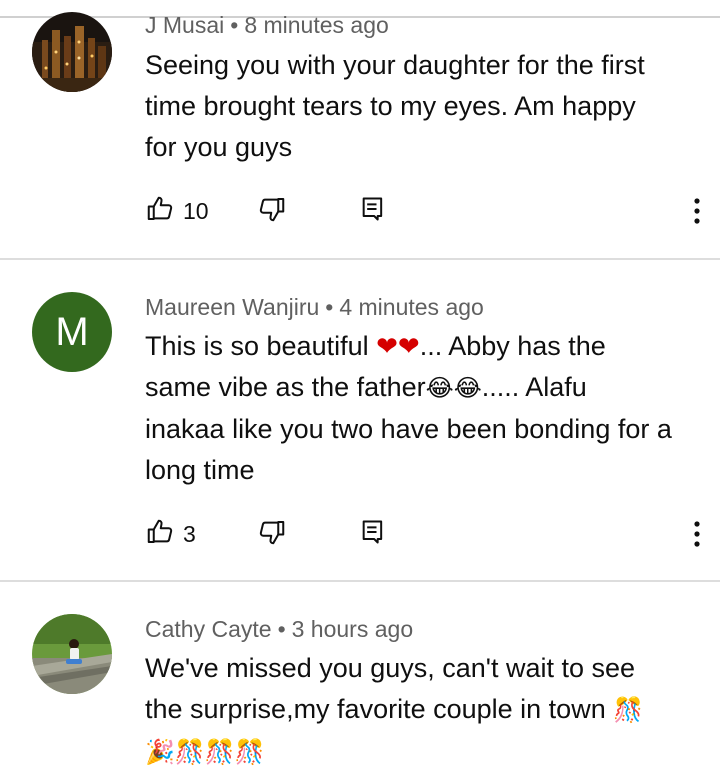 The width and height of the screenshot is (720, 773). What do you see at coordinates (219, 147) in the screenshot?
I see `comment-text-line: for you guys` at bounding box center [219, 147].